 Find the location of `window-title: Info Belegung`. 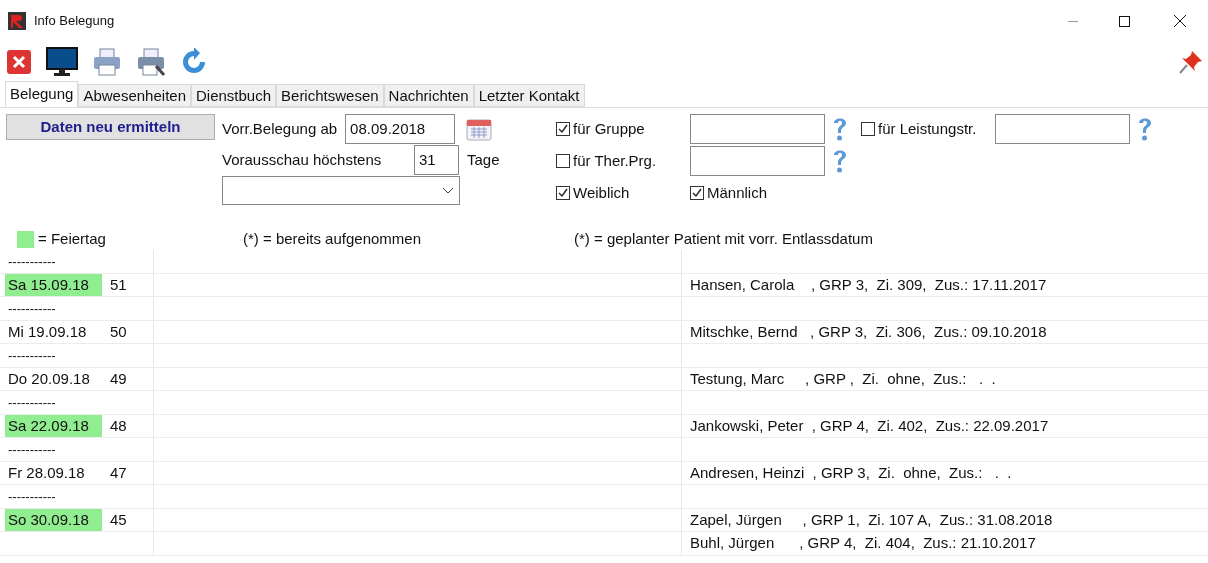

window-title: Info Belegung is located at coordinates (74, 21).